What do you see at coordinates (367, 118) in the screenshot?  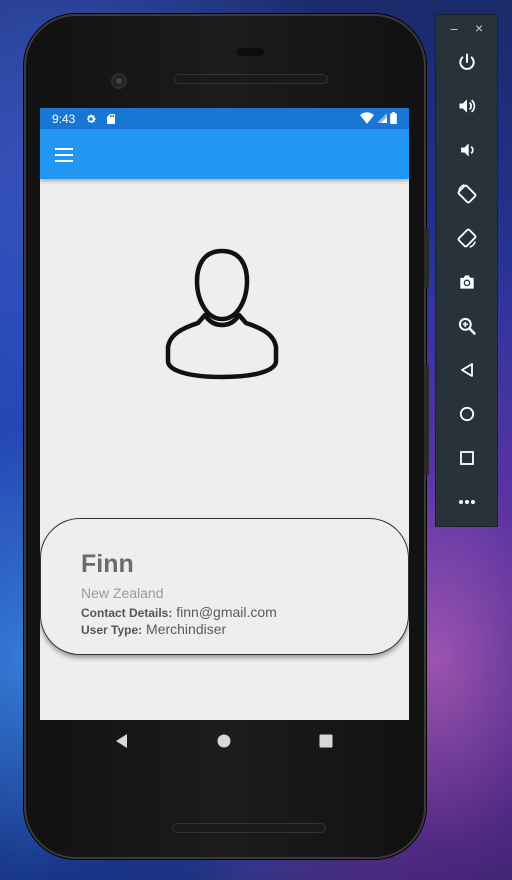 I see `wifi-icon` at bounding box center [367, 118].